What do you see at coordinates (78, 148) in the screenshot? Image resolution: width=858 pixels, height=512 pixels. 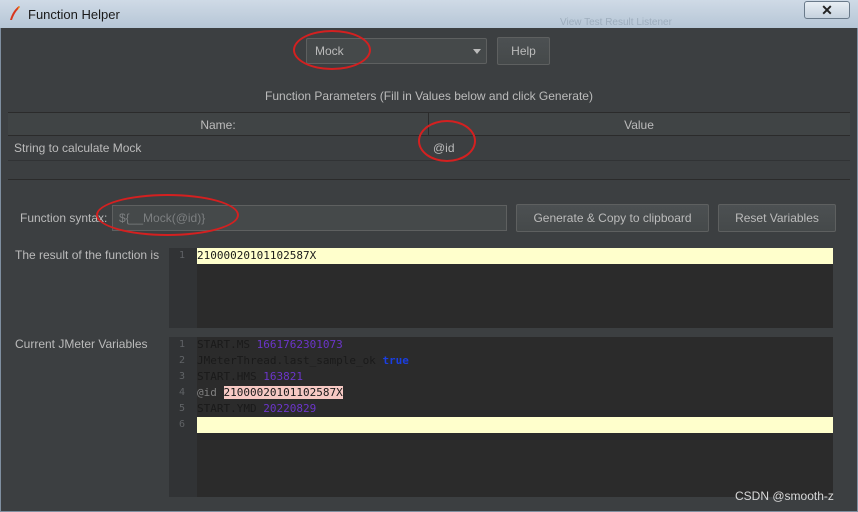 I see `parameter-name-cell: String to calculate Mock` at bounding box center [78, 148].